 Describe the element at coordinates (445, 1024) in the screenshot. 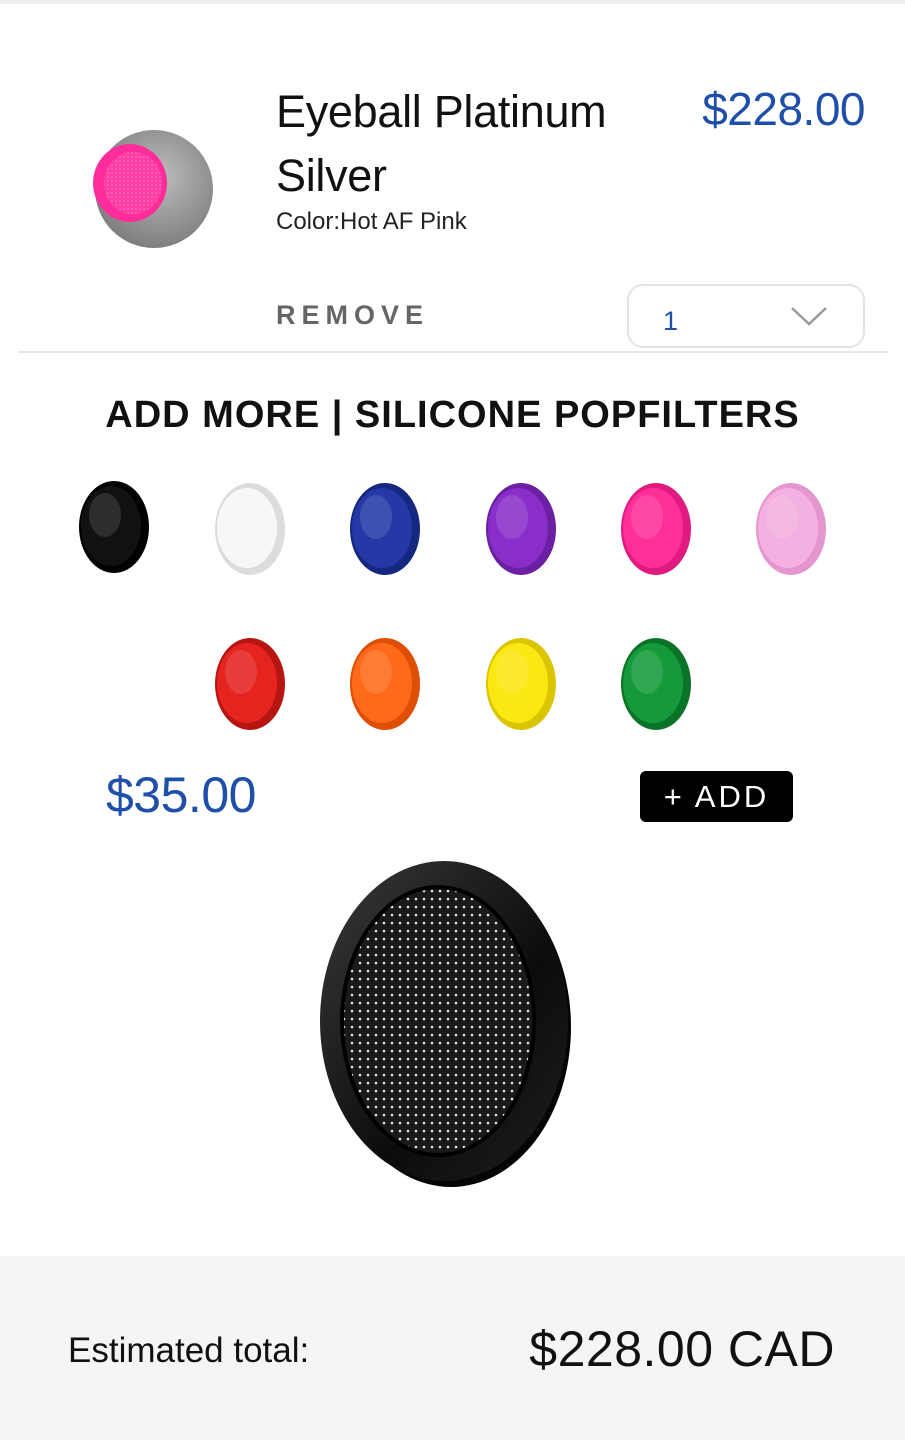

I see `popfilter-product-image` at that location.